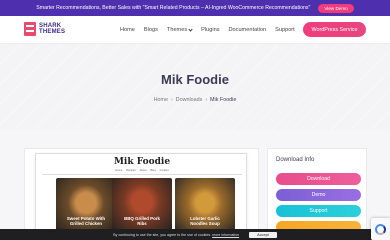 The width and height of the screenshot is (390, 240). Describe the element at coordinates (30, 29) in the screenshot. I see `logo-icon` at that location.